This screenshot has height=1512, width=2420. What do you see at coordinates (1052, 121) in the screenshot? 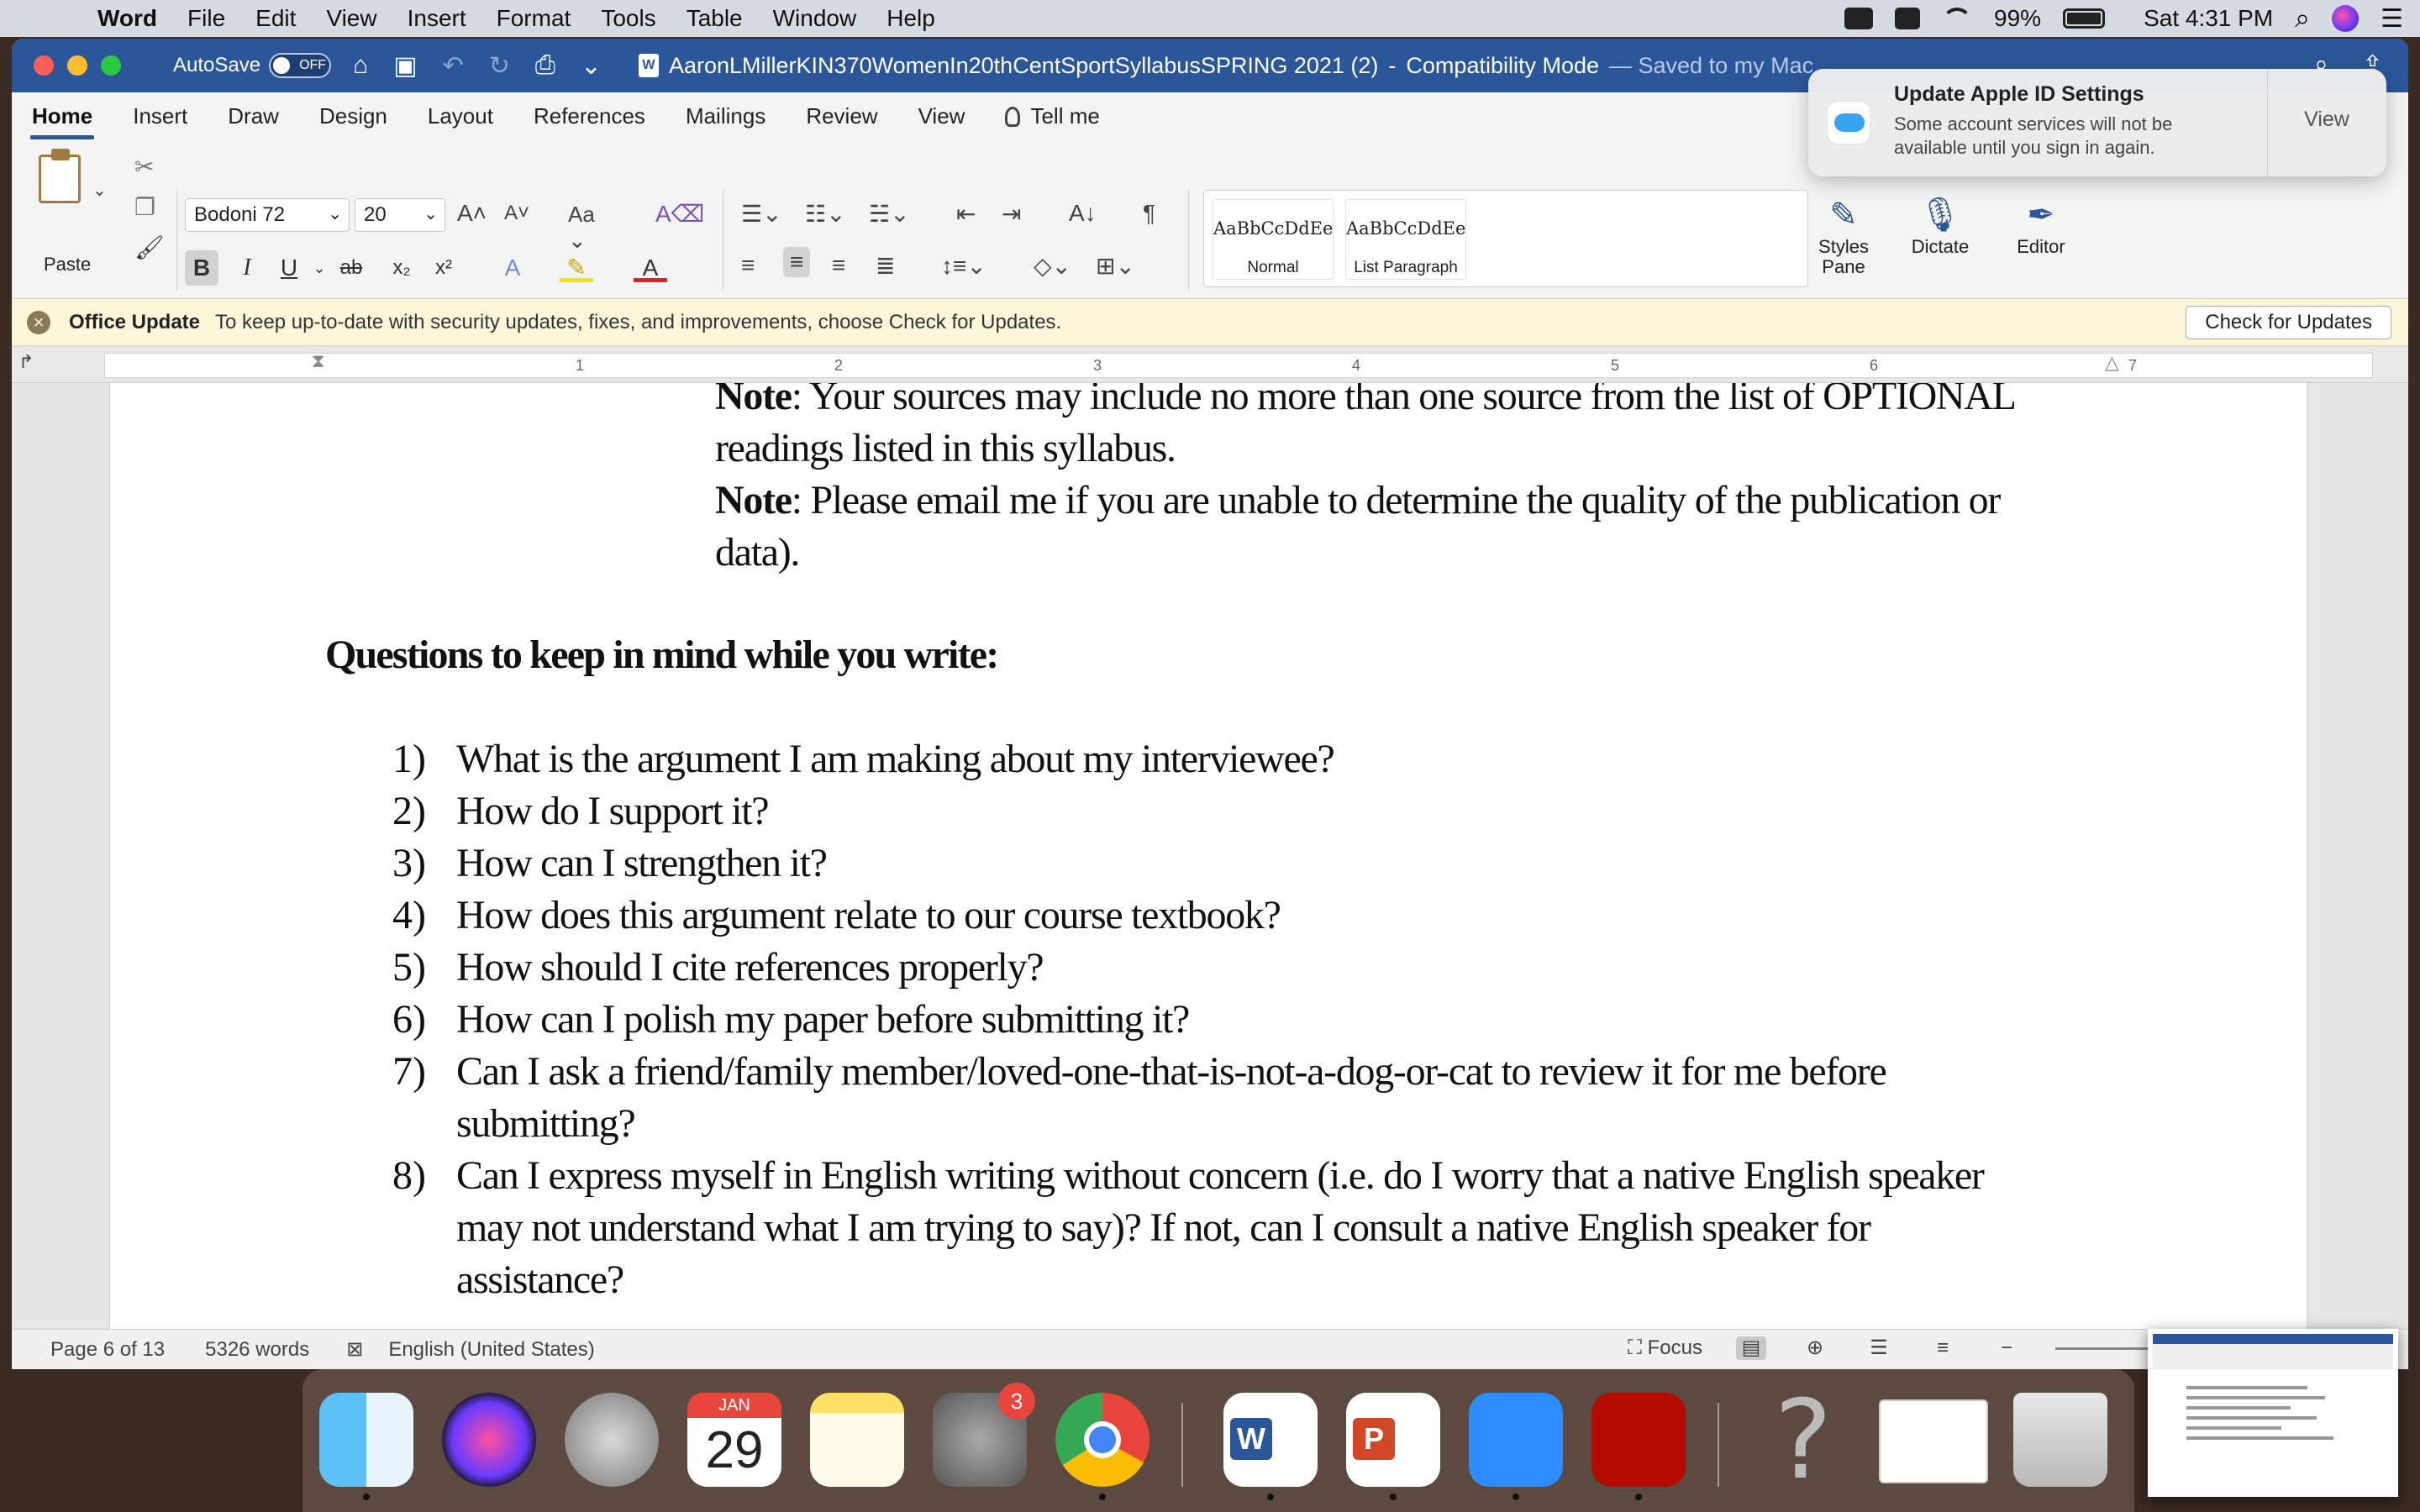
I see `tell-me: Tell me` at bounding box center [1052, 121].